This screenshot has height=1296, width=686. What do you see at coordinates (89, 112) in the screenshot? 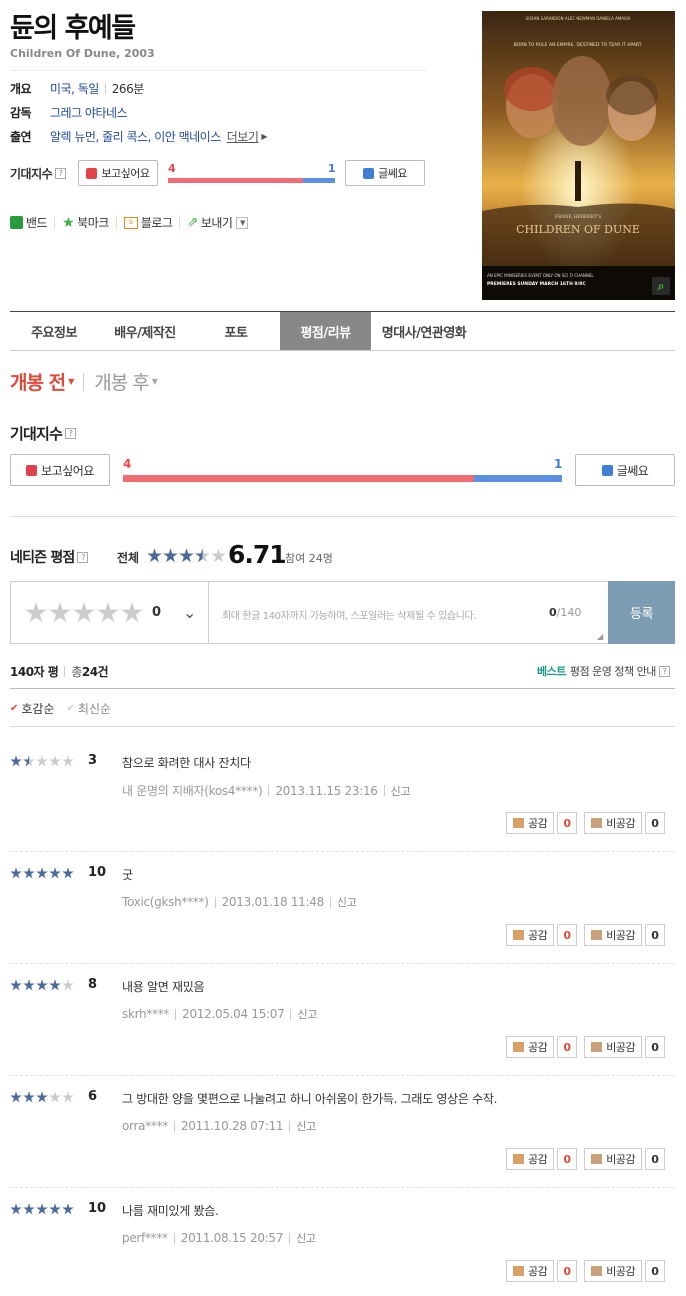
I see `director-link: 그레그 야타네스` at bounding box center [89, 112].